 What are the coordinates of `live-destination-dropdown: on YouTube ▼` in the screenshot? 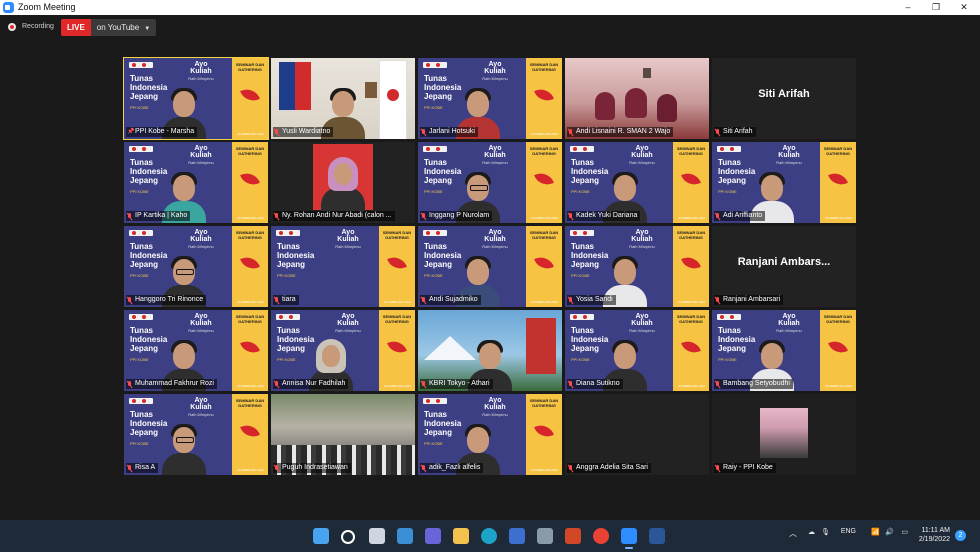 It's located at (123, 27).